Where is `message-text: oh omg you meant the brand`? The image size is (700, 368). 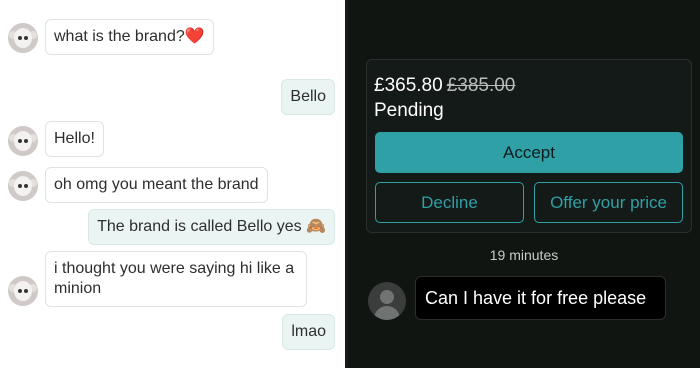 message-text: oh omg you meant the brand is located at coordinates (156, 184).